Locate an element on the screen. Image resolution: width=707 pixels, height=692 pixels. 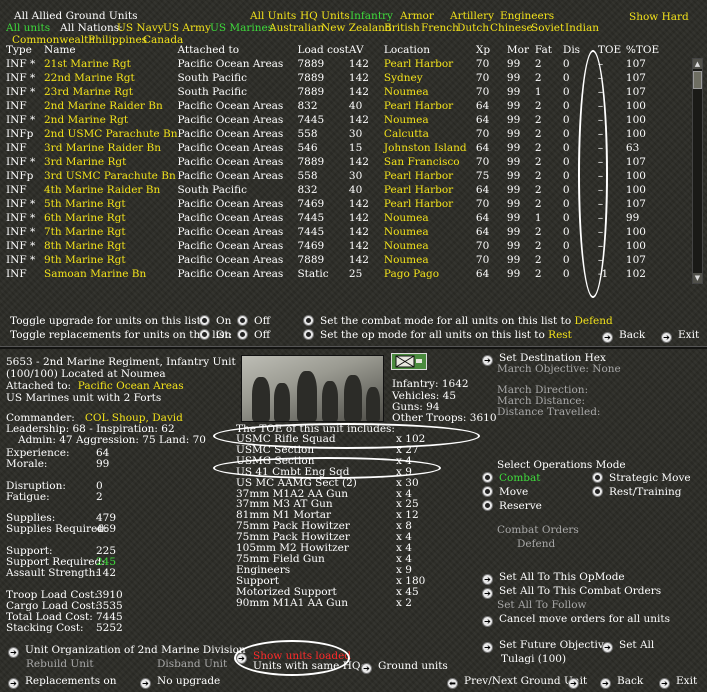
cell-name: 7th Marine Rgt is located at coordinates (110, 232).